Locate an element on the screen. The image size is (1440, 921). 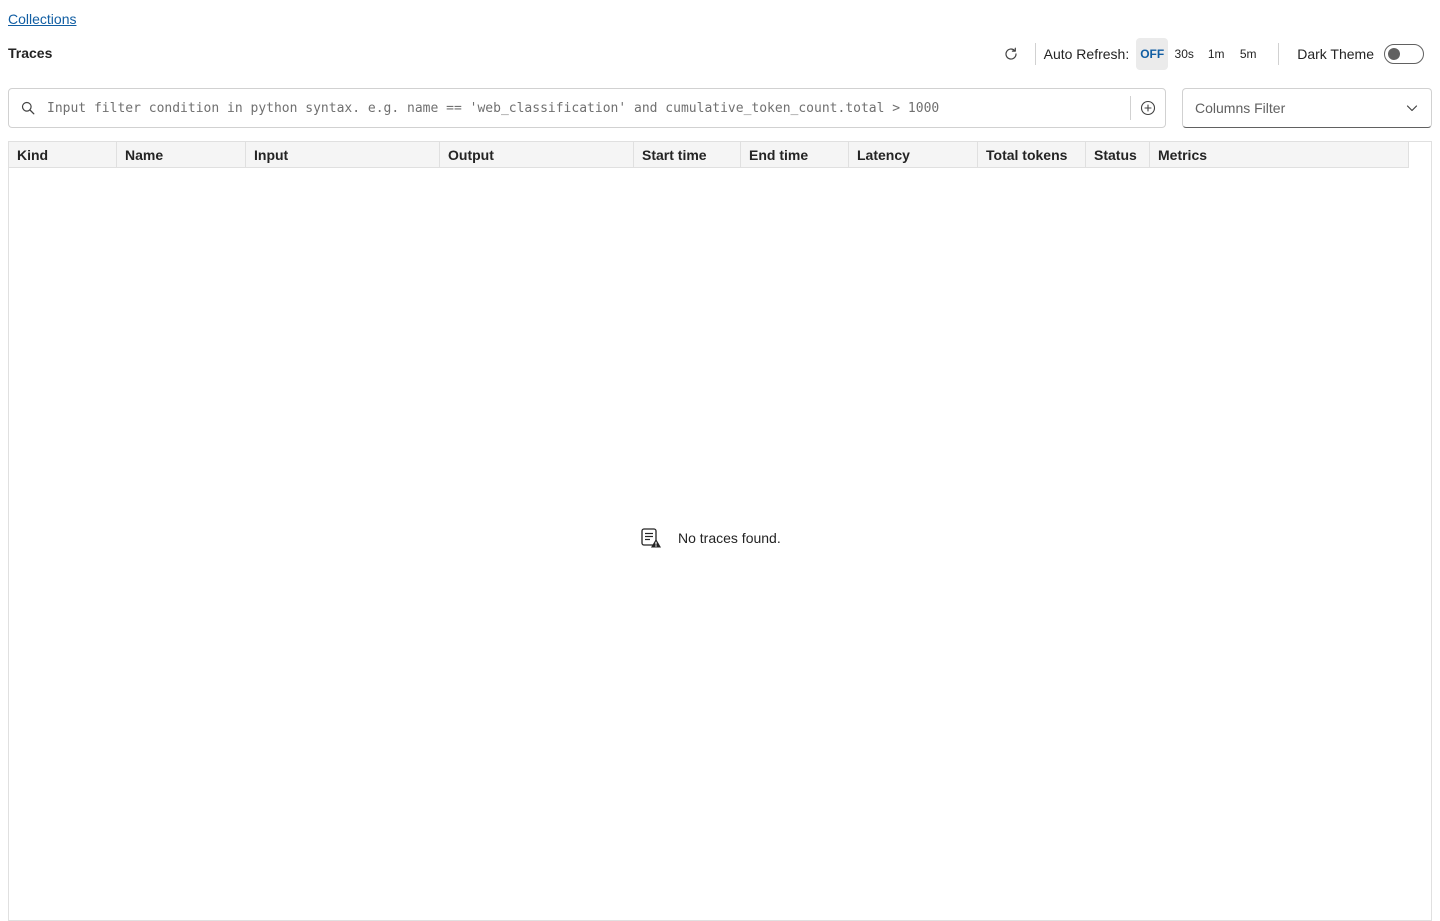
column-header-latency: Latency is located at coordinates (913, 154).